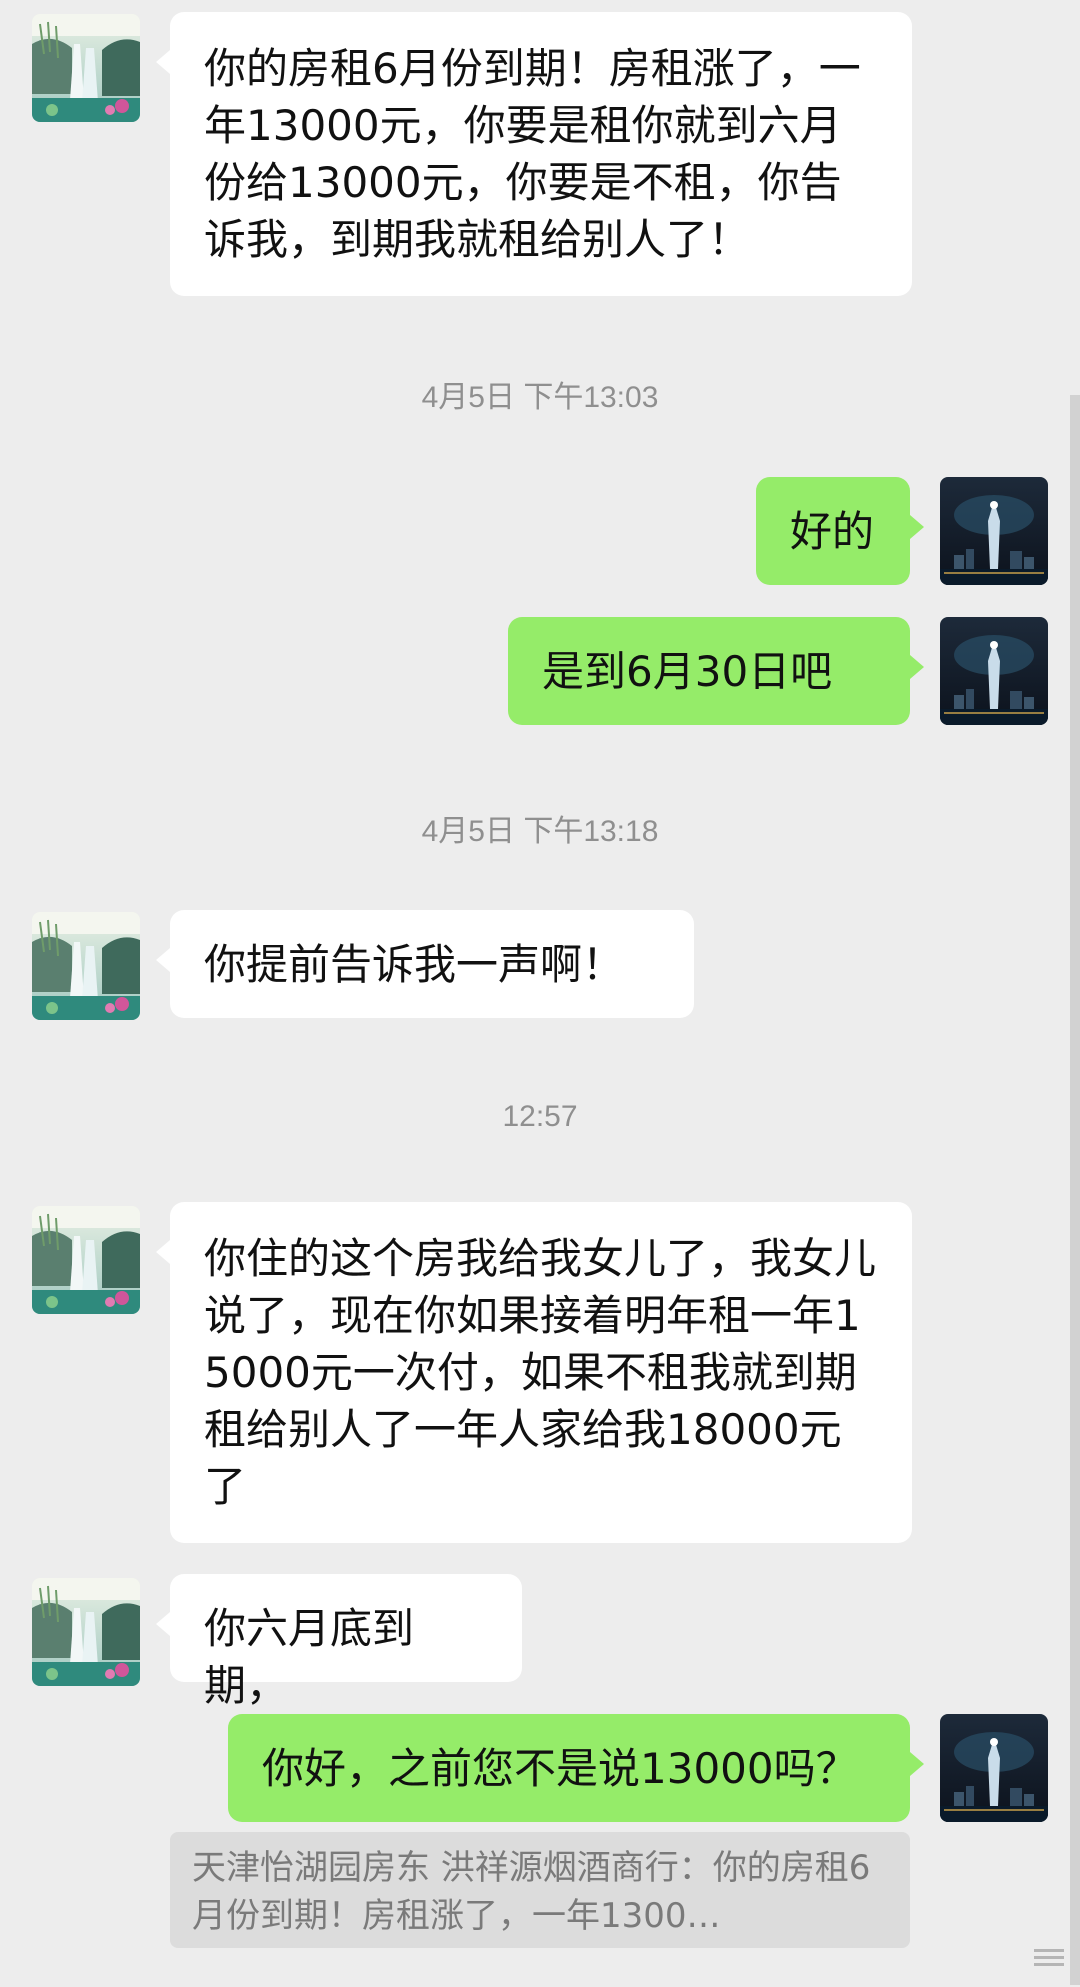  I want to click on message-text: 你六月底到期，, so click(309, 1657).